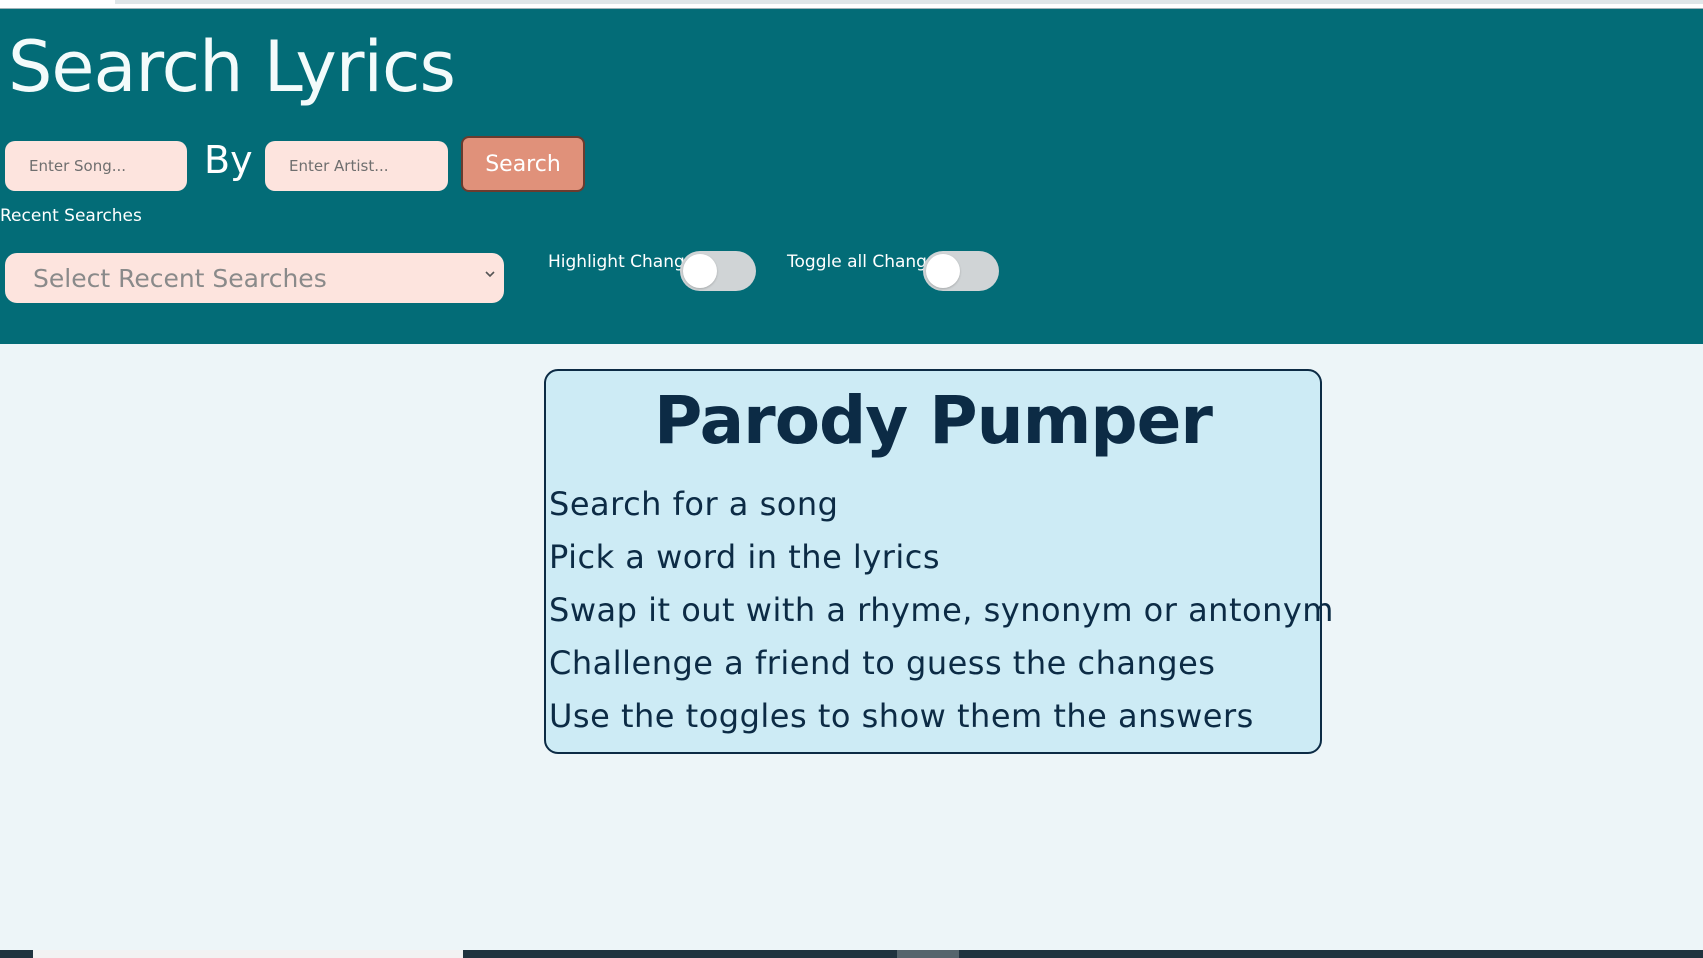 The width and height of the screenshot is (1703, 958). What do you see at coordinates (909, 2) in the screenshot?
I see `browser-address-bar-edge` at bounding box center [909, 2].